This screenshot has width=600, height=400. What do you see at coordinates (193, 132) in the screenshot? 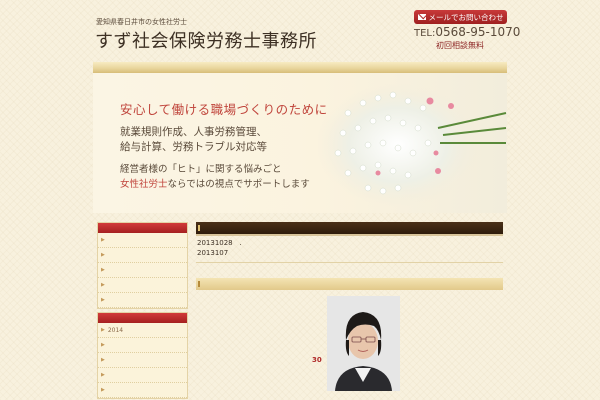
I see `hero-services-1: 就業規則作成、人事労務管理、` at bounding box center [193, 132].